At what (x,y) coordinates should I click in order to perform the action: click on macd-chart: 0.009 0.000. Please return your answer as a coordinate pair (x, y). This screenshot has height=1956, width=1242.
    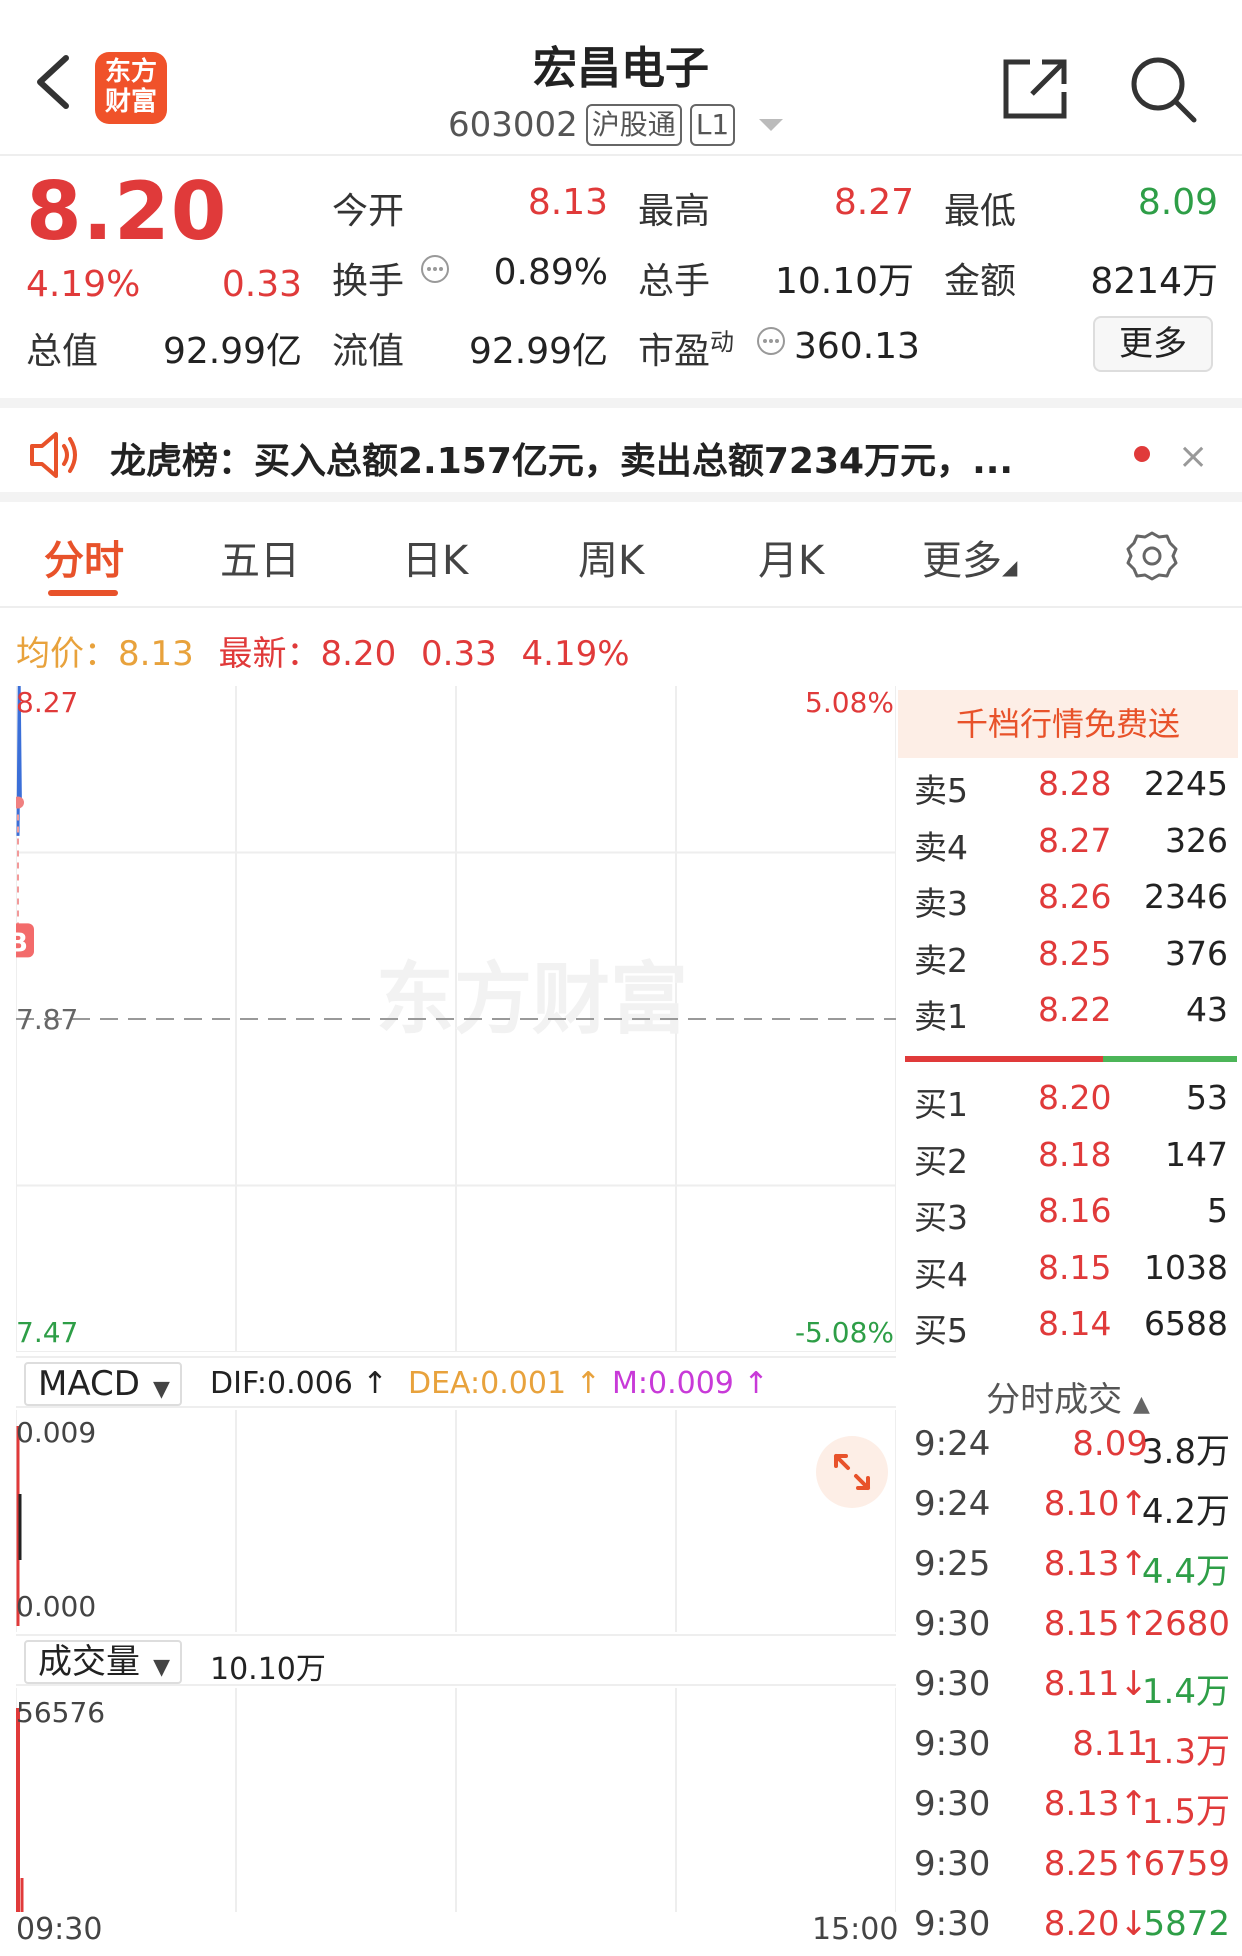
    Looking at the image, I should click on (456, 1521).